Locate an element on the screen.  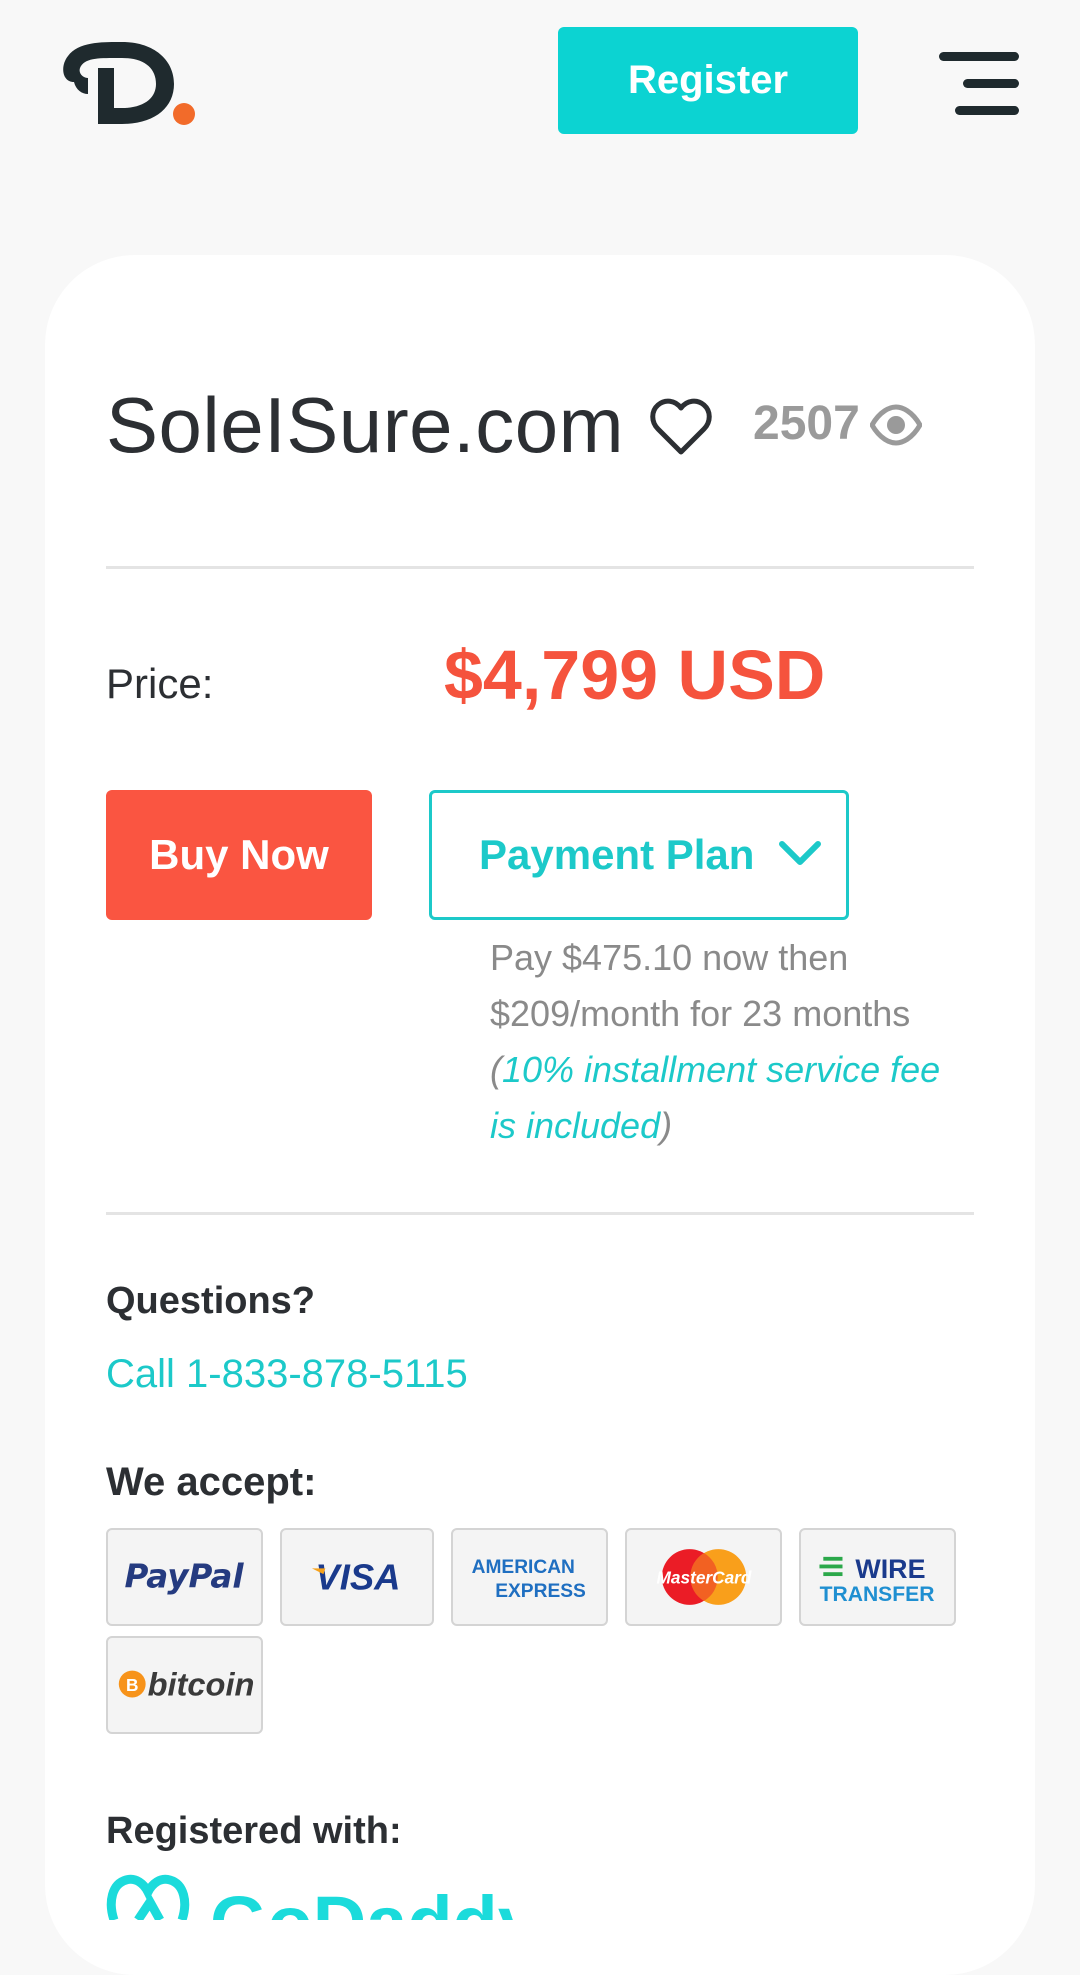
plan-line-2: $209/month for 23 months is located at coordinates (700, 1013).